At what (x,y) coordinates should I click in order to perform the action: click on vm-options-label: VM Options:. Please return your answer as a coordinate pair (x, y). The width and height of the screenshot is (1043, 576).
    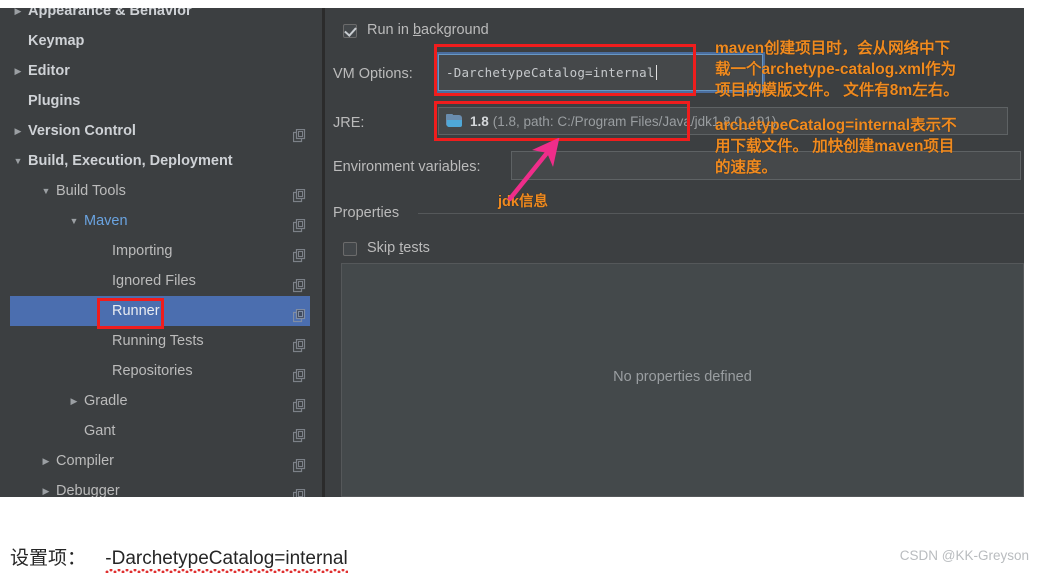
    Looking at the image, I should click on (373, 74).